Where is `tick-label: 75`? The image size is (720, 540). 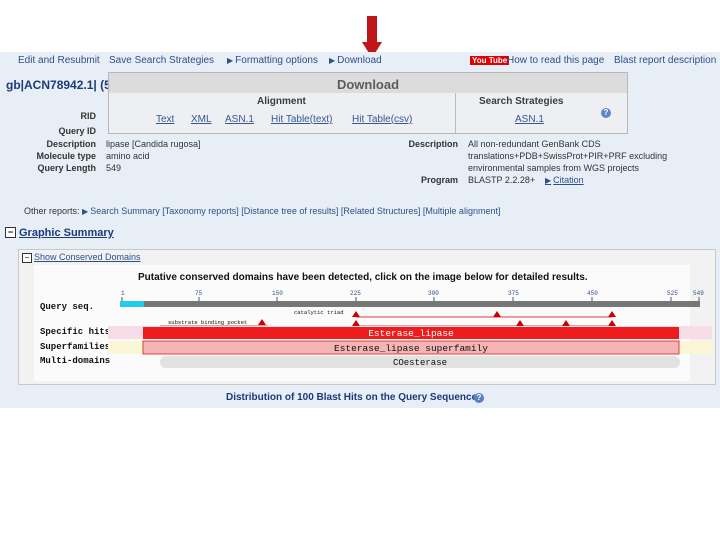 tick-label: 75 is located at coordinates (199, 293).